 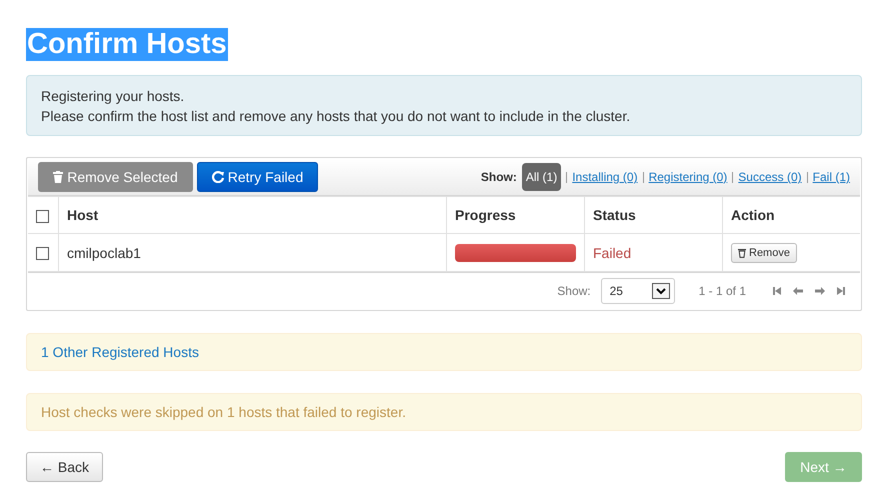 I want to click on column-header: Host, so click(x=82, y=215).